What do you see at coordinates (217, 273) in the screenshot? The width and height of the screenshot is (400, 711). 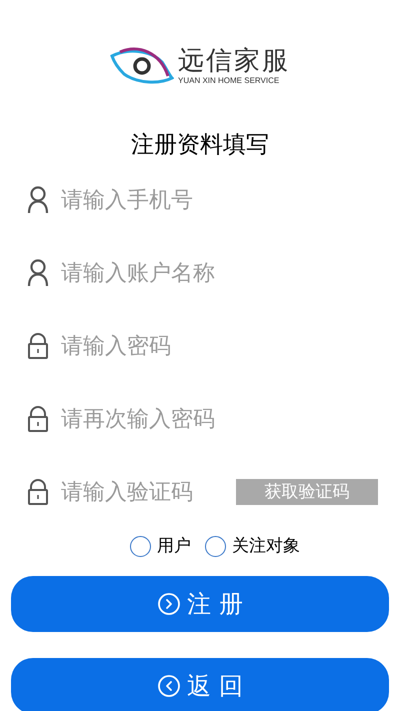 I see `text-field: 请输入账户名称` at bounding box center [217, 273].